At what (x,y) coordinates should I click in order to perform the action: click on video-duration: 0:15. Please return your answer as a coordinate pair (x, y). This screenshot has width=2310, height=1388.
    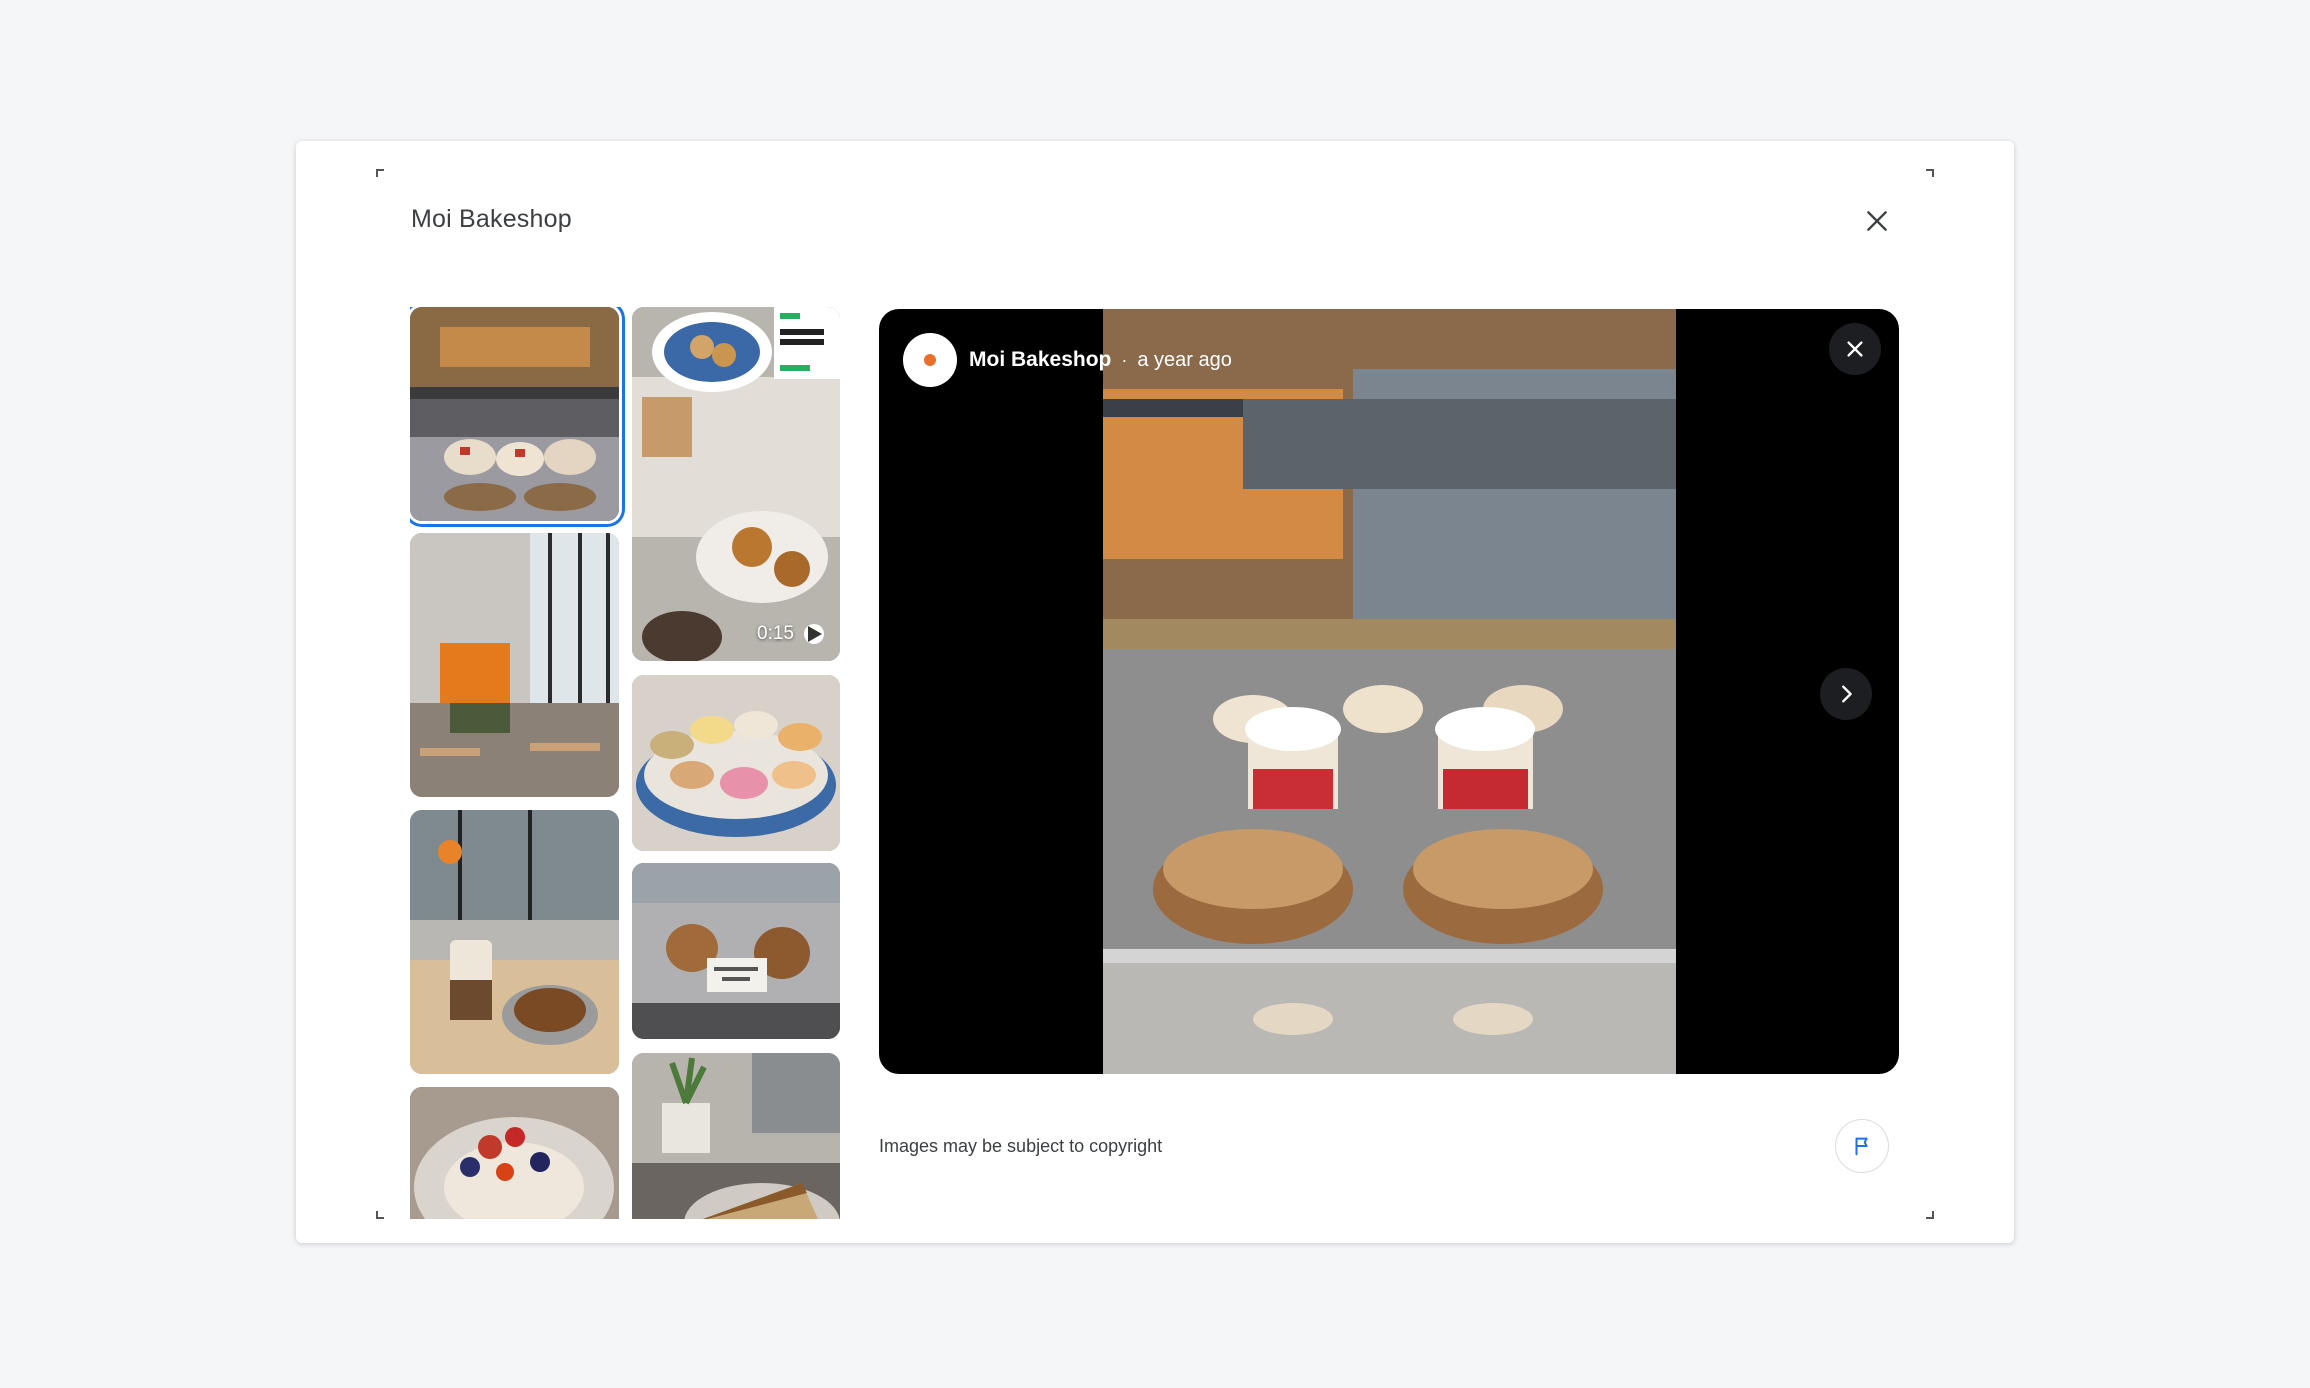
    Looking at the image, I should click on (775, 633).